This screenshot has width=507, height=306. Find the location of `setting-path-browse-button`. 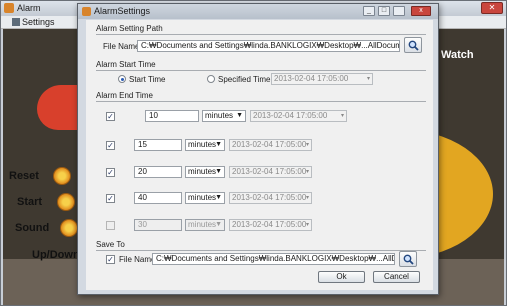

setting-path-browse-button is located at coordinates (413, 45).